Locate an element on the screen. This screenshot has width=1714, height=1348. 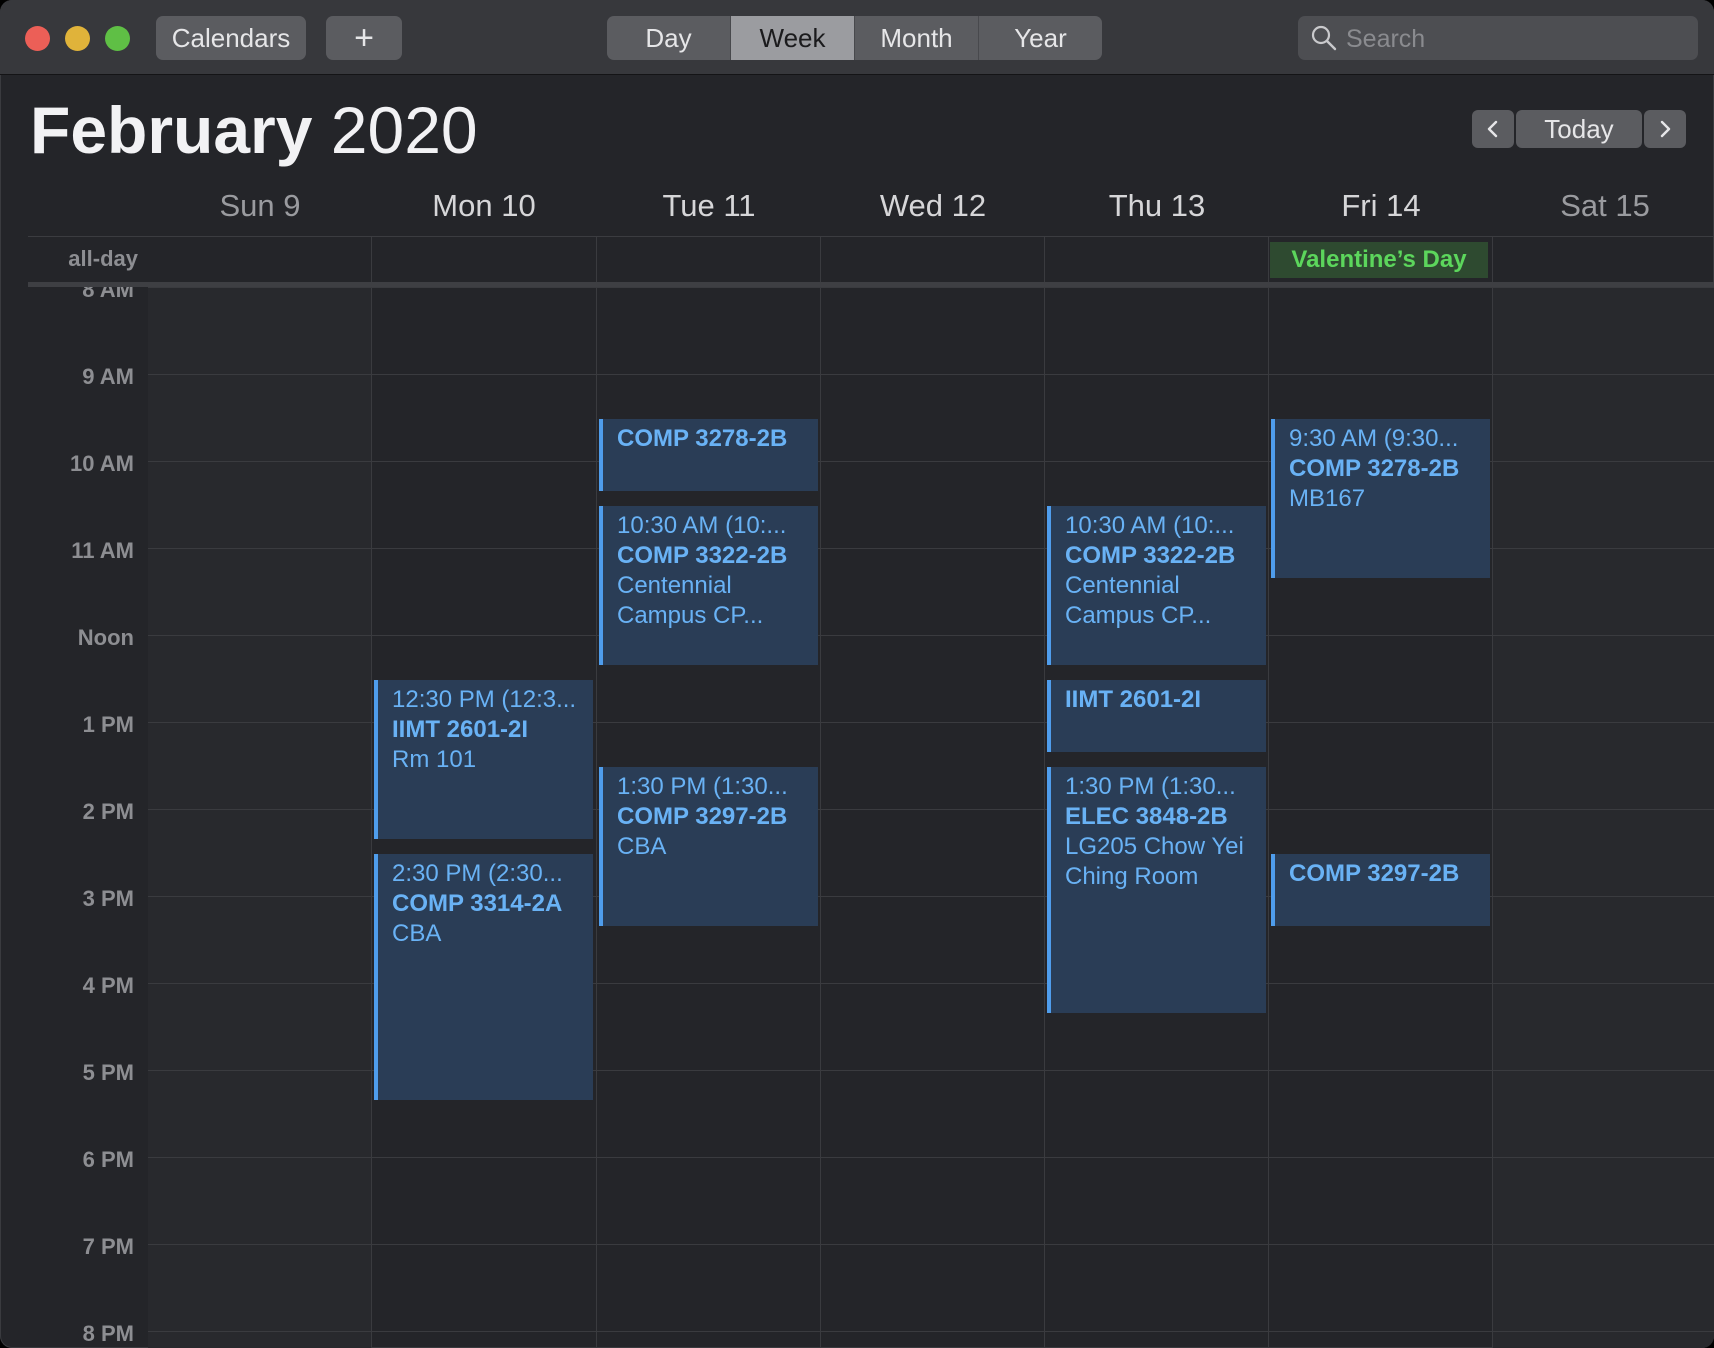
add-event-button: + is located at coordinates (364, 38).